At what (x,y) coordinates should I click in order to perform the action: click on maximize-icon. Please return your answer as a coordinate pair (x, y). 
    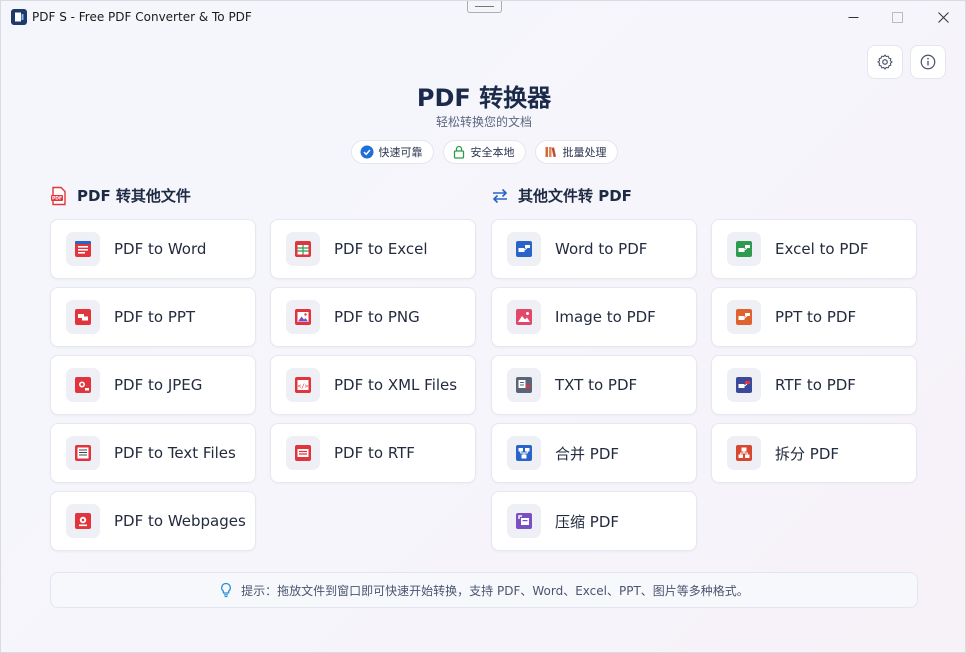
    Looking at the image, I should click on (897, 17).